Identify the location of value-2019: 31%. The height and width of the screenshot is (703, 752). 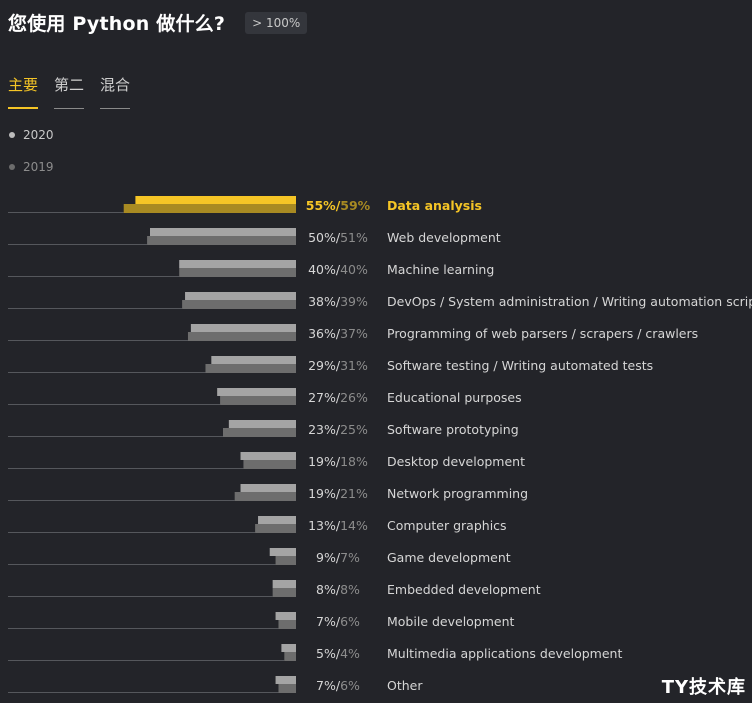
(354, 365).